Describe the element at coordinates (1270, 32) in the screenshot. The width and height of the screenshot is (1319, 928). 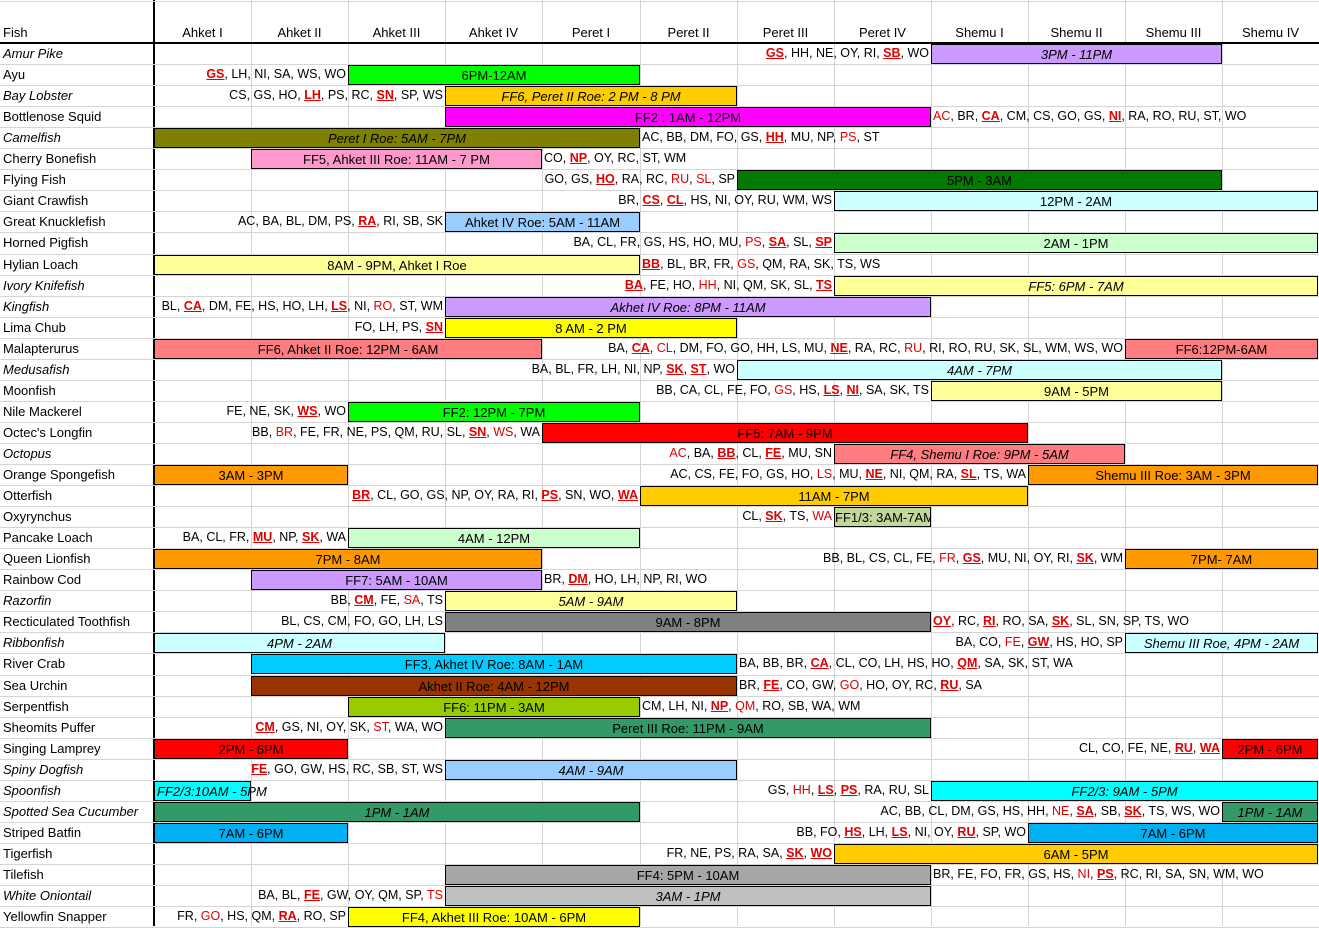
I see `header-month: Shemu IV` at that location.